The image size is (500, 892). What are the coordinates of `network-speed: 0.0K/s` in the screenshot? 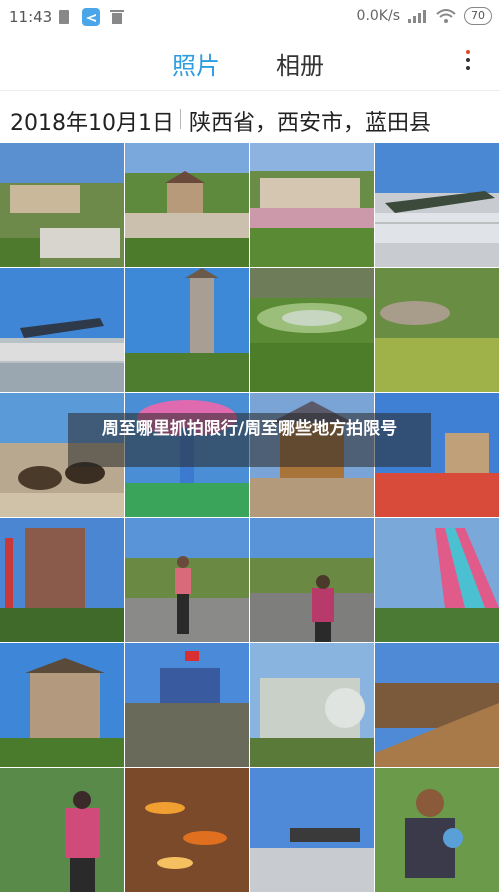 It's located at (378, 16).